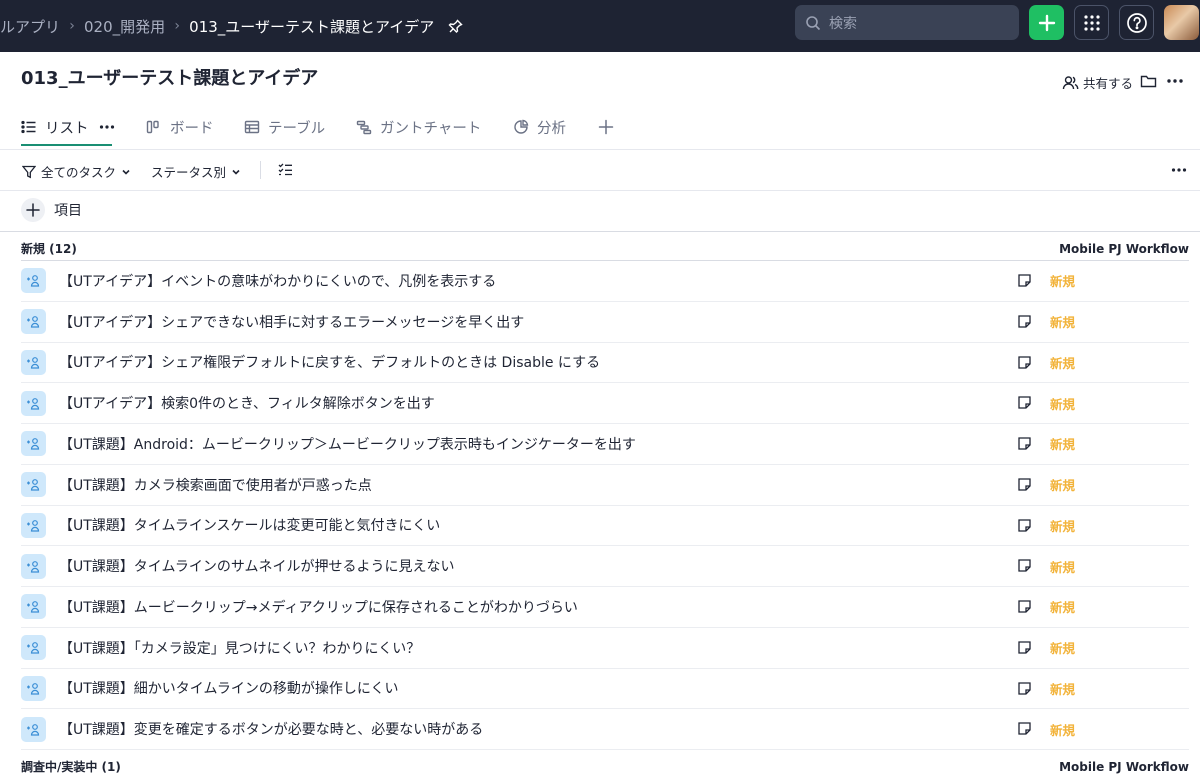  Describe the element at coordinates (843, 23) in the screenshot. I see `search-placeholder: 検索` at that location.